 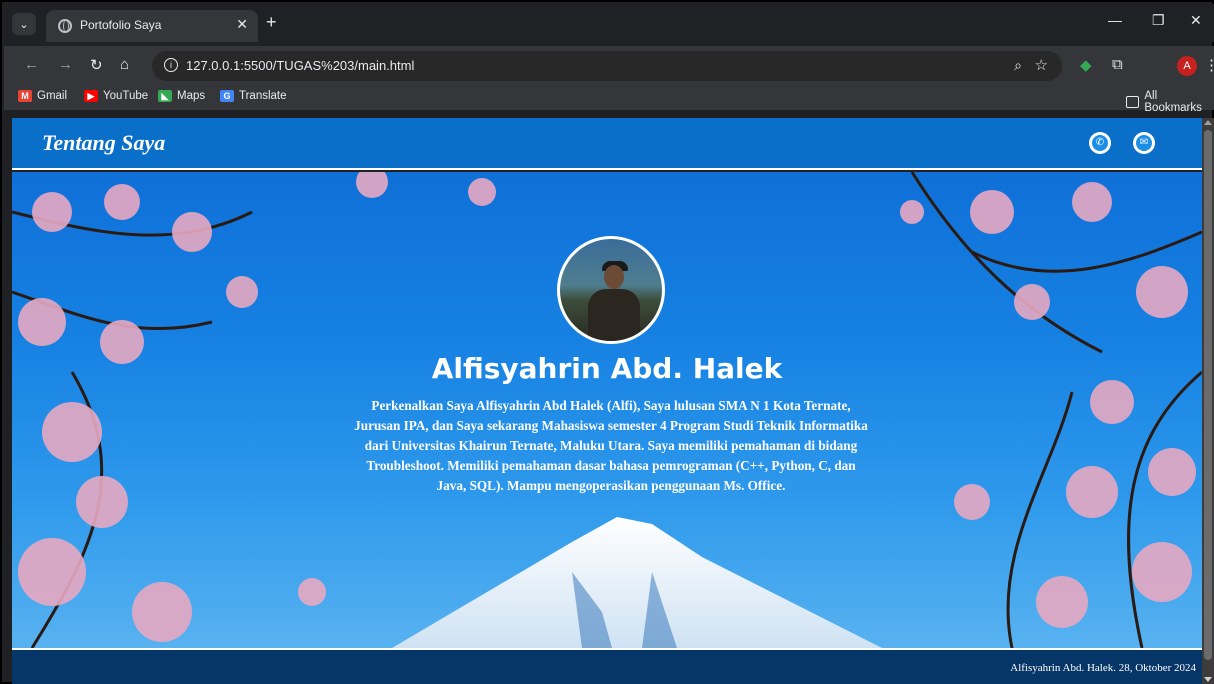 I want to click on email-icon: ✉, so click(x=1144, y=143).